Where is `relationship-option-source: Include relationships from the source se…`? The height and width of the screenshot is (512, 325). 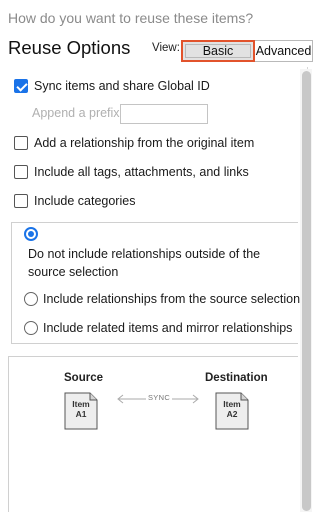
relationship-option-source: Include relationships from the source se… is located at coordinates (162, 299).